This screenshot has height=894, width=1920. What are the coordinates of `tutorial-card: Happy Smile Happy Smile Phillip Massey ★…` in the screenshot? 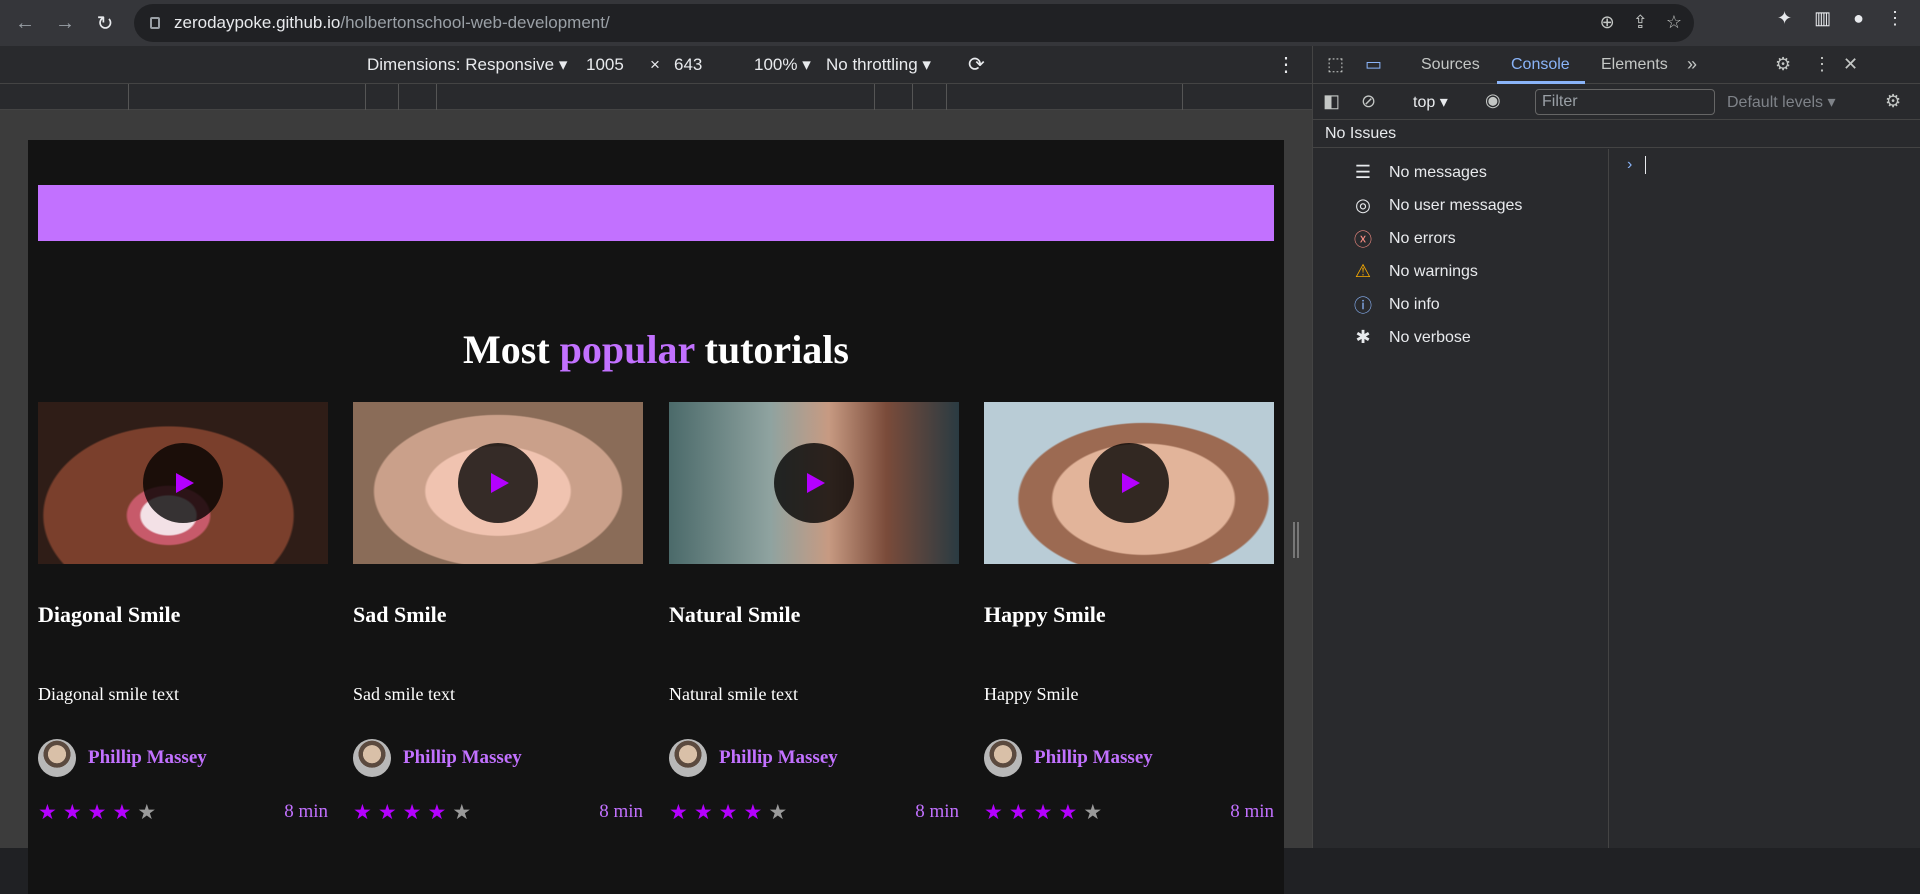 It's located at (1129, 612).